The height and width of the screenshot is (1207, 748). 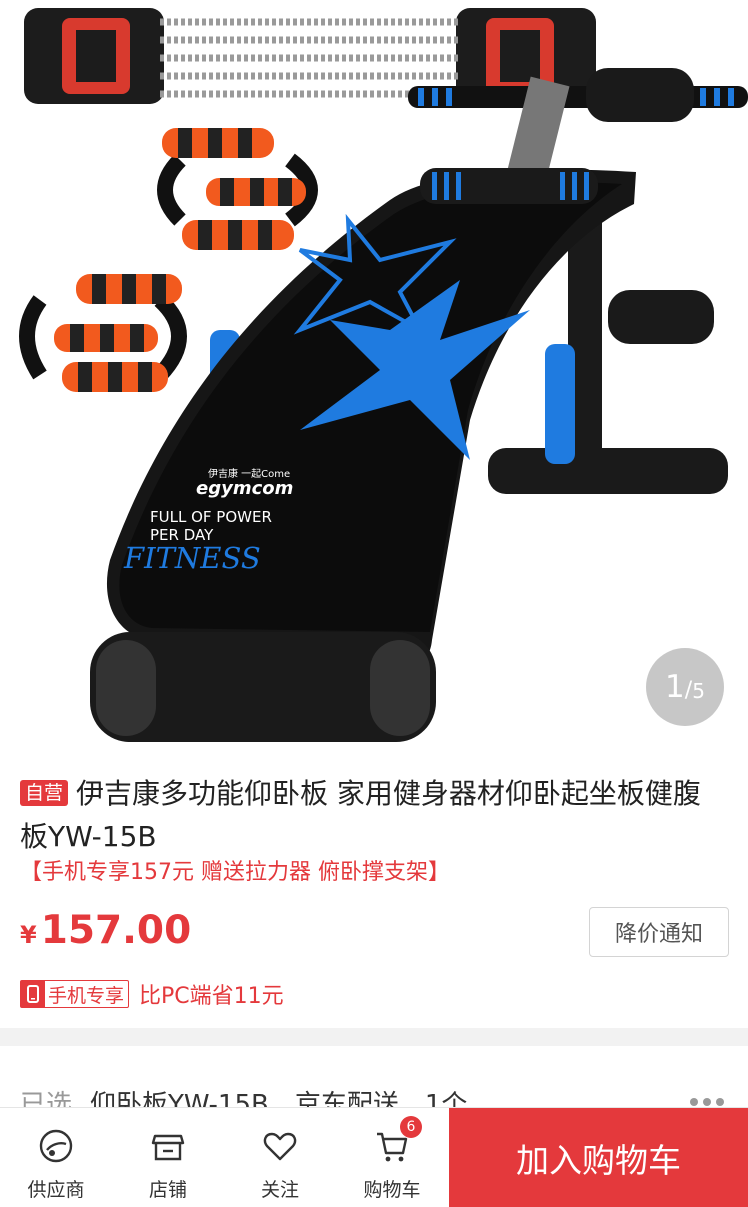 I want to click on supplier-icon, so click(x=56, y=1146).